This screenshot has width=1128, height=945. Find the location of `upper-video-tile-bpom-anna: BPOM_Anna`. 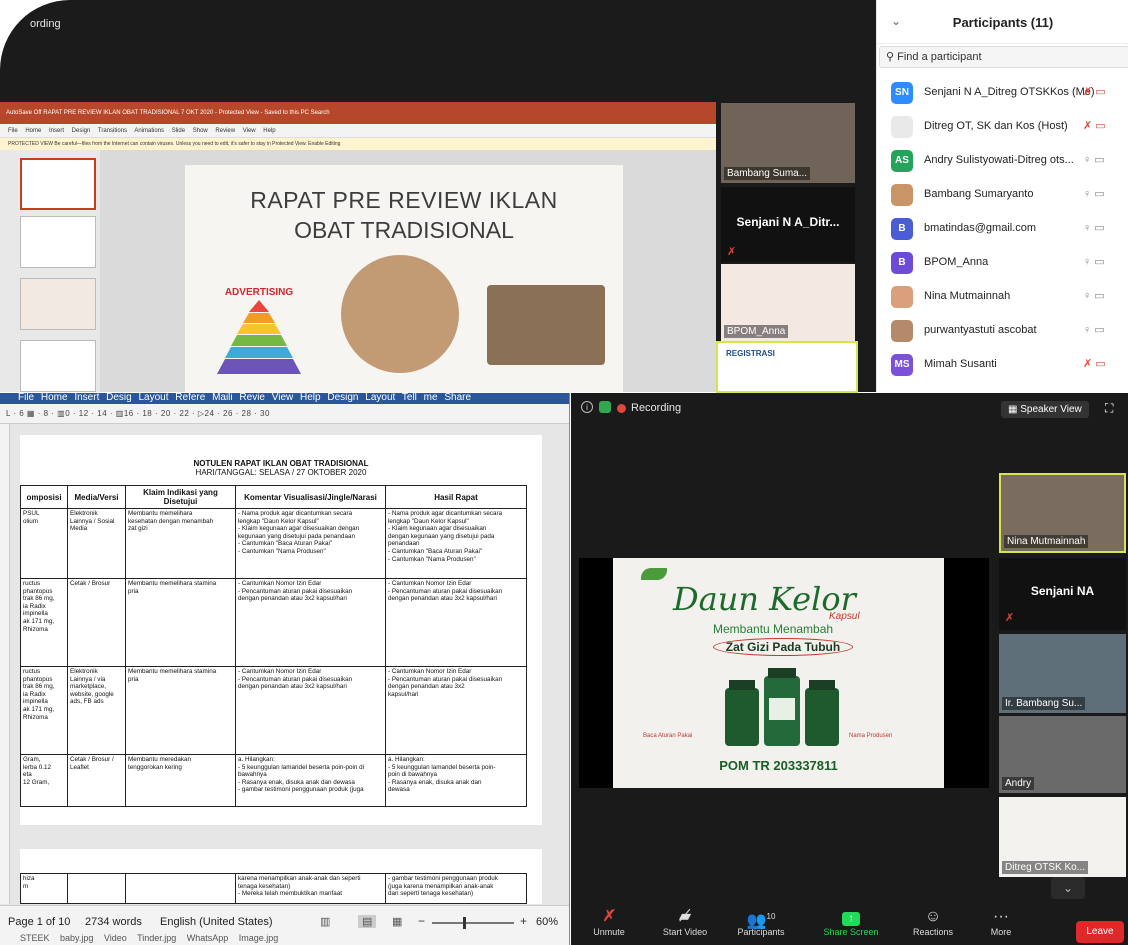

upper-video-tile-bpom-anna: BPOM_Anna is located at coordinates (788, 302).